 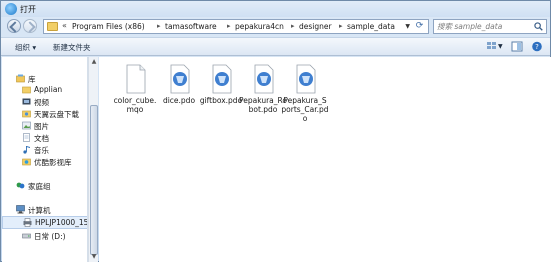 I want to click on sidebar-item-drive-d: 日常 (D:), so click(x=44, y=236).